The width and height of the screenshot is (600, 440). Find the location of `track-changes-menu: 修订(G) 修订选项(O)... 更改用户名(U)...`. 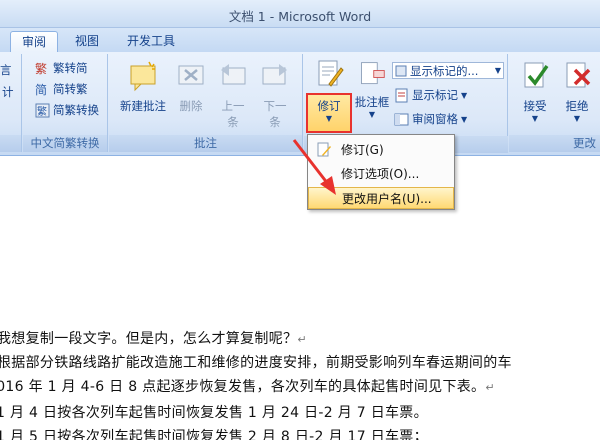

track-changes-menu: 修订(G) 修订选项(O)... 更改用户名(U)... is located at coordinates (381, 172).